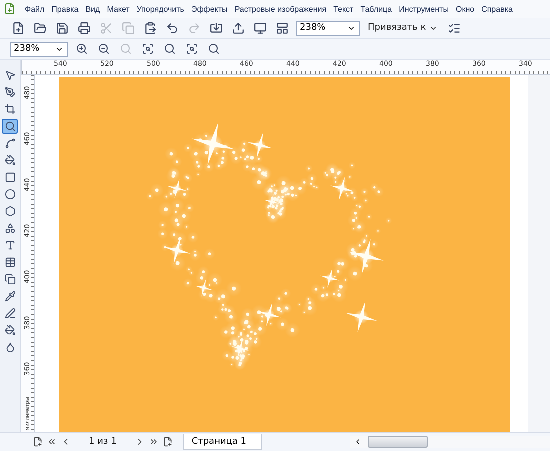 This screenshot has height=451, width=550. Describe the element at coordinates (52, 442) in the screenshot. I see `first-page-icon` at that location.